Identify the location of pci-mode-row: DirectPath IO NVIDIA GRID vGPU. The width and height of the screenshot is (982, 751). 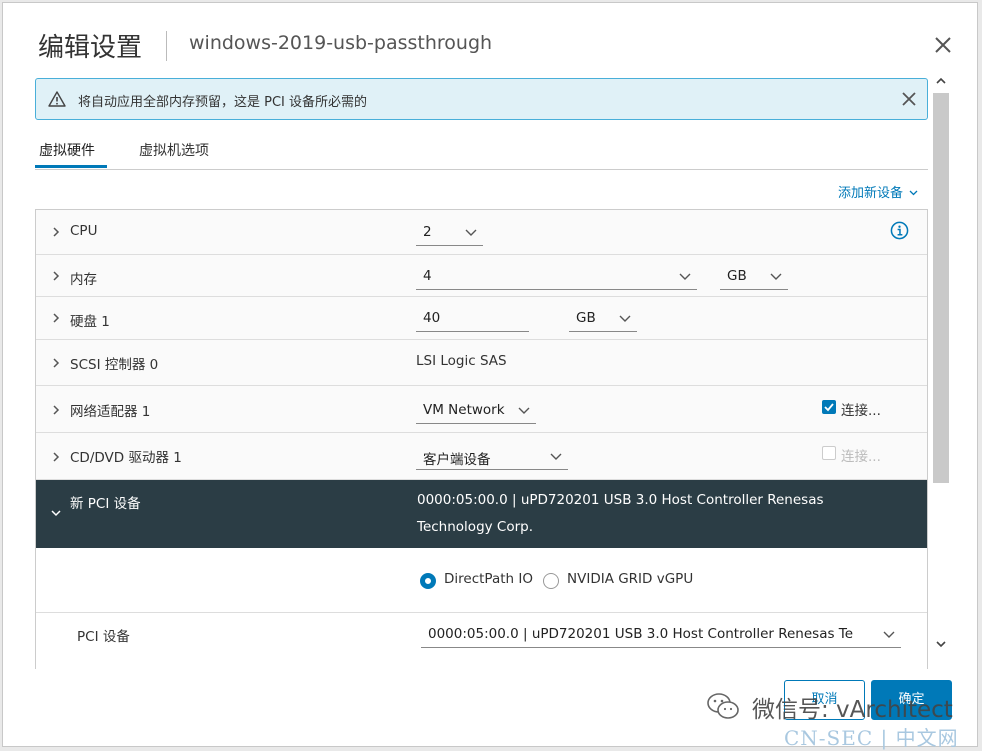
(481, 580).